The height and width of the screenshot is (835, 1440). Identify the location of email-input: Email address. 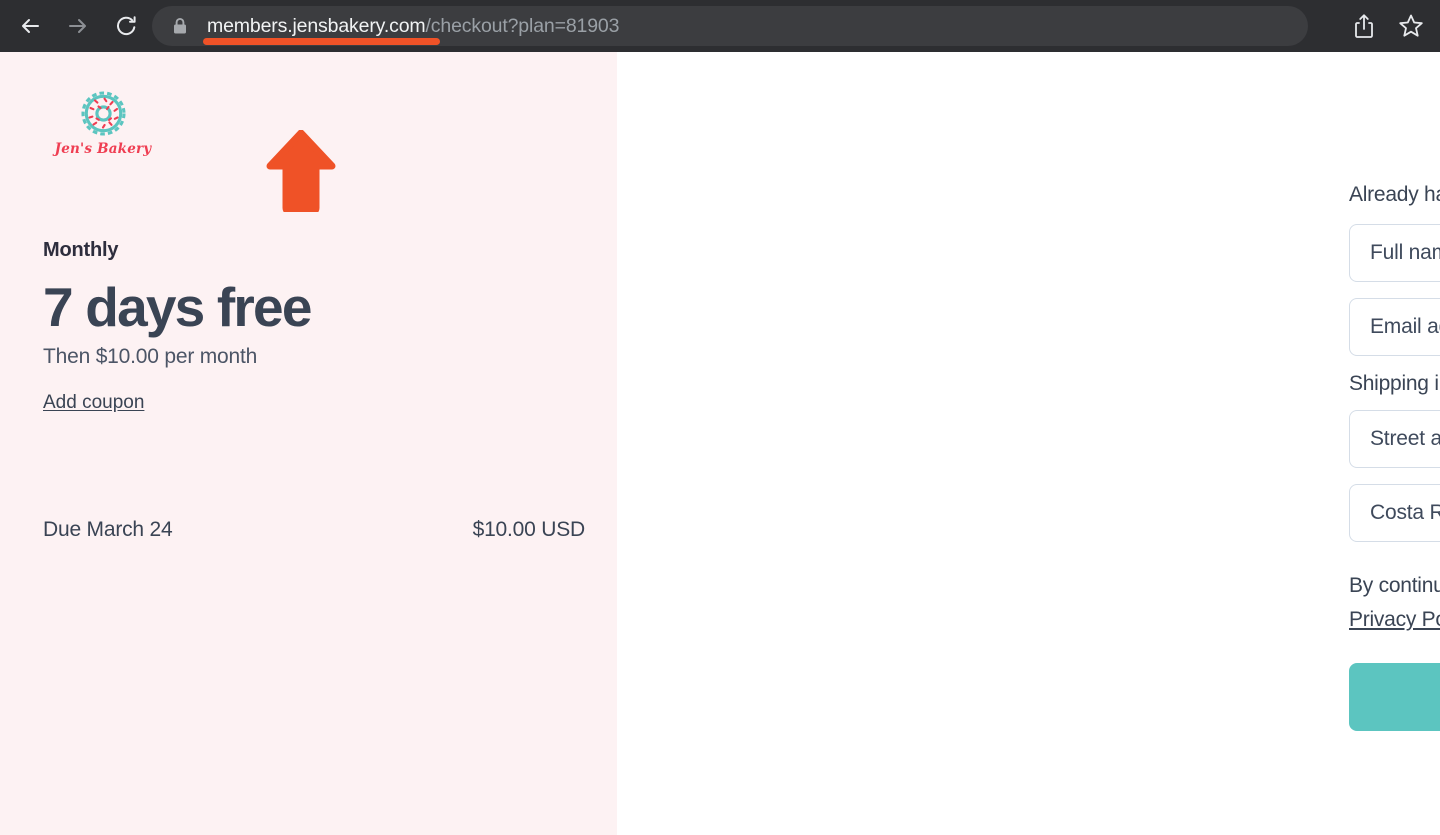
(1394, 327).